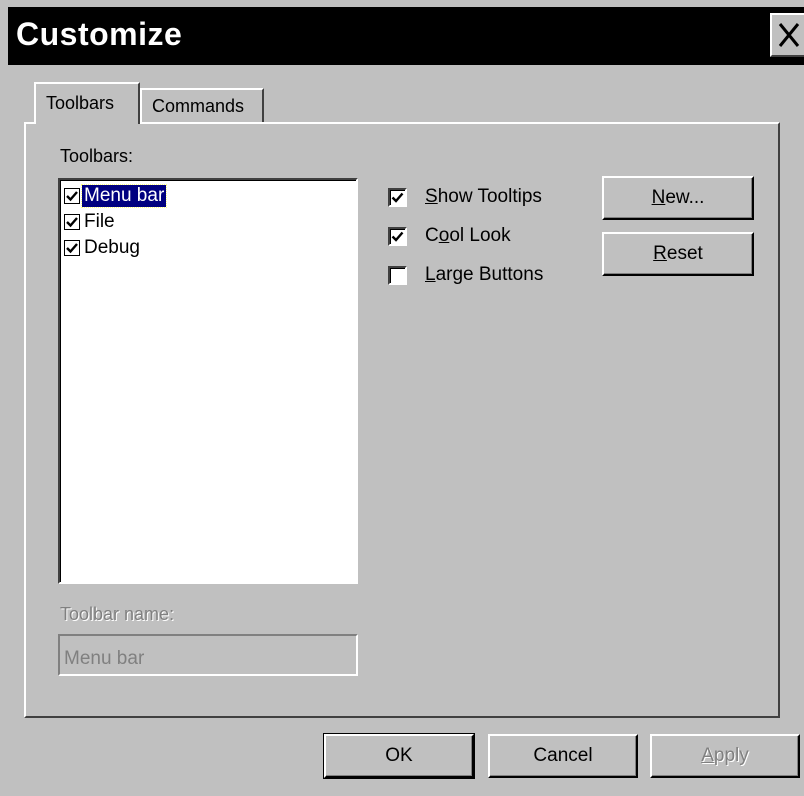  I want to click on ok-button-label: OK, so click(399, 755).